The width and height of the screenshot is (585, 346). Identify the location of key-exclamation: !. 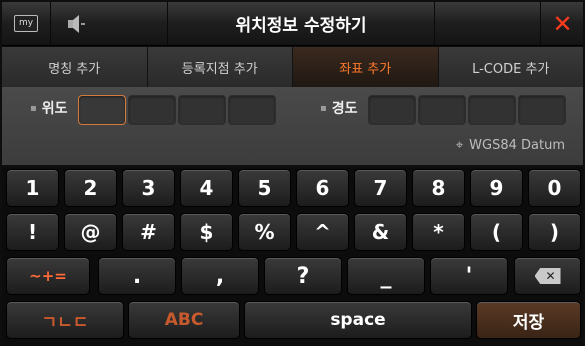
(32, 232).